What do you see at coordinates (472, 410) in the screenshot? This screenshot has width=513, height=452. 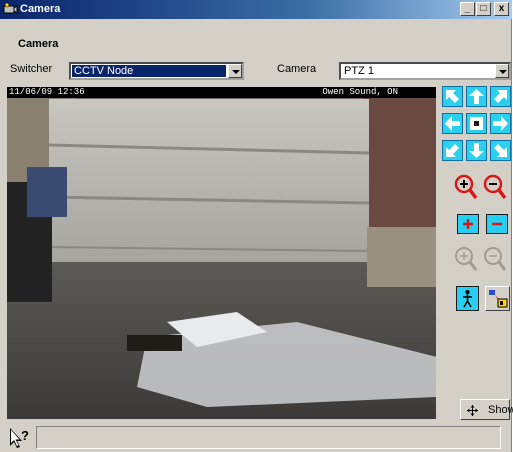 I see `move-icon` at bounding box center [472, 410].